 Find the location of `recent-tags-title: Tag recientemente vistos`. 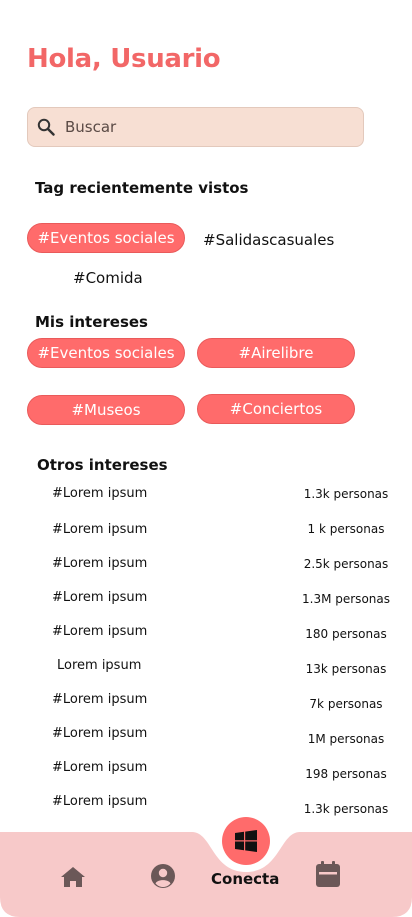

recent-tags-title: Tag recientemente vistos is located at coordinates (142, 188).